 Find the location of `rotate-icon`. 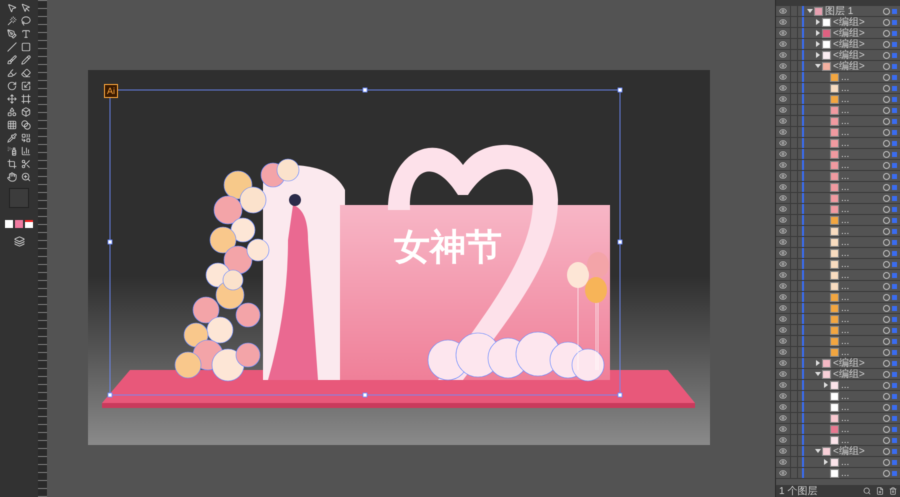

rotate-icon is located at coordinates (12, 86).